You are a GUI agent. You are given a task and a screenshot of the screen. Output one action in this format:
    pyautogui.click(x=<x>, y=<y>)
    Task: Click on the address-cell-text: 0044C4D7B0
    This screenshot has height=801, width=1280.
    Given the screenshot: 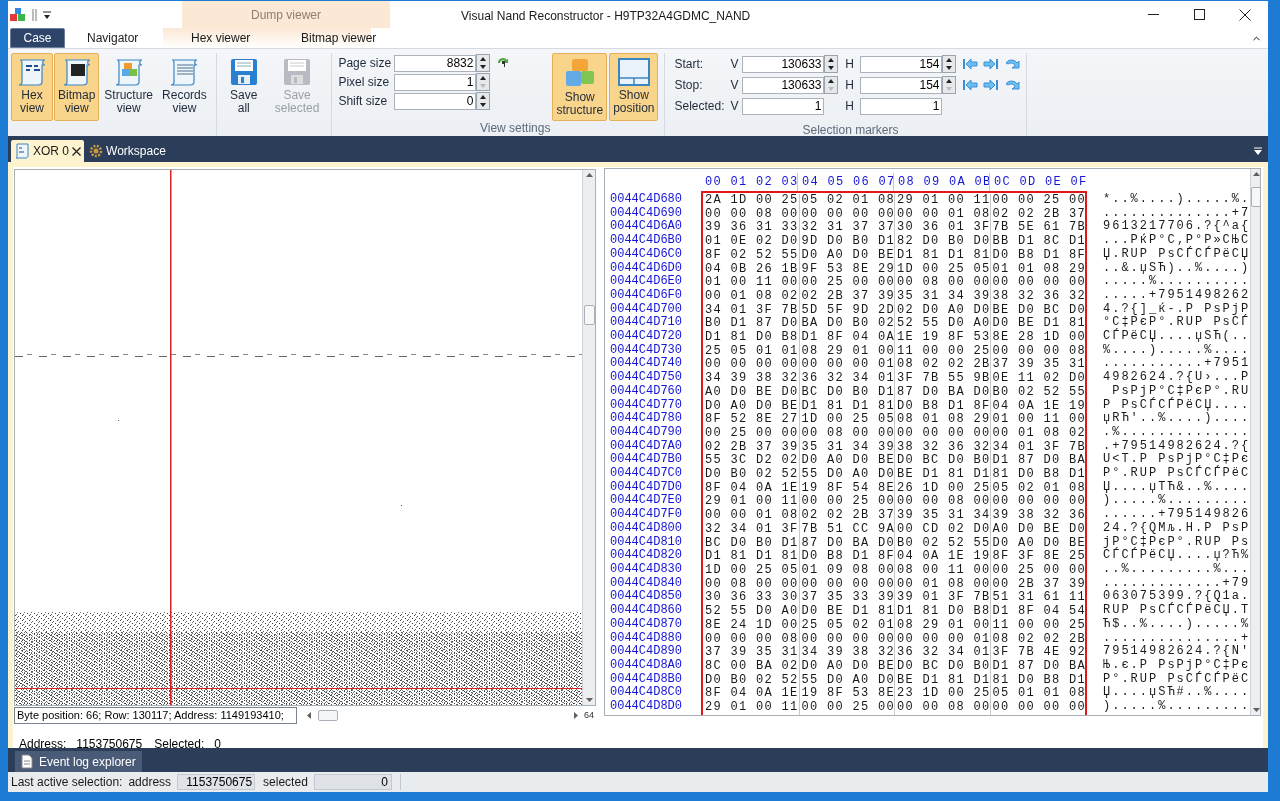 What is the action you would take?
    pyautogui.click(x=646, y=460)
    